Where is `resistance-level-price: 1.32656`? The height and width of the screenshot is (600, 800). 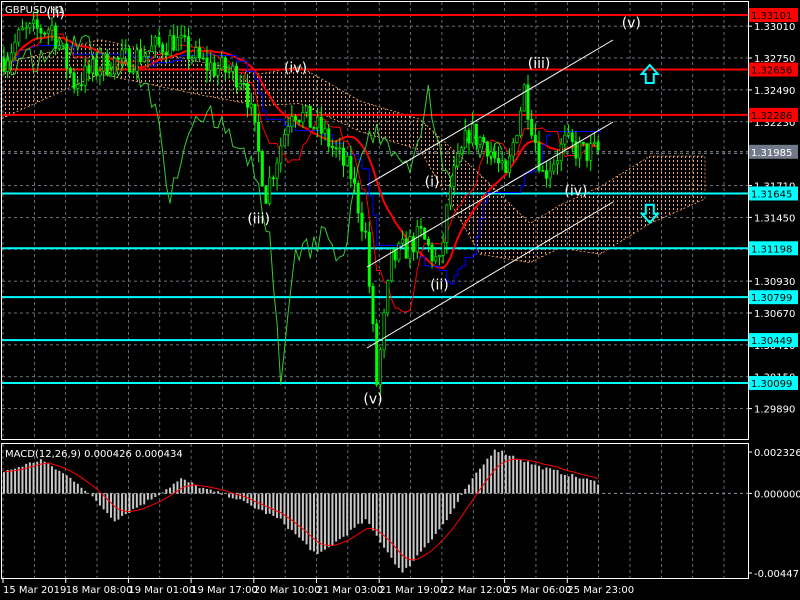
resistance-level-price: 1.32656 is located at coordinates (771, 71).